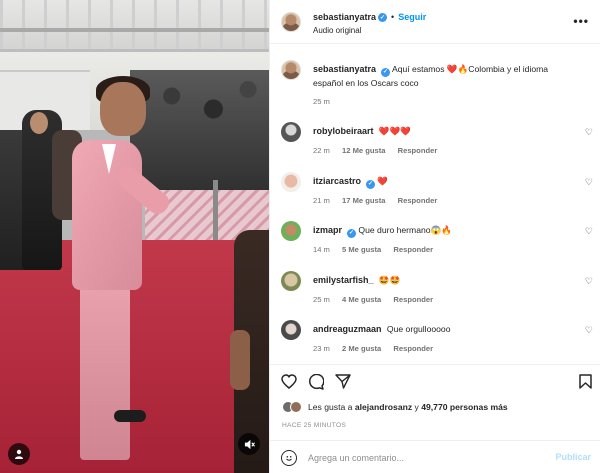  I want to click on emoji-icon, so click(289, 458).